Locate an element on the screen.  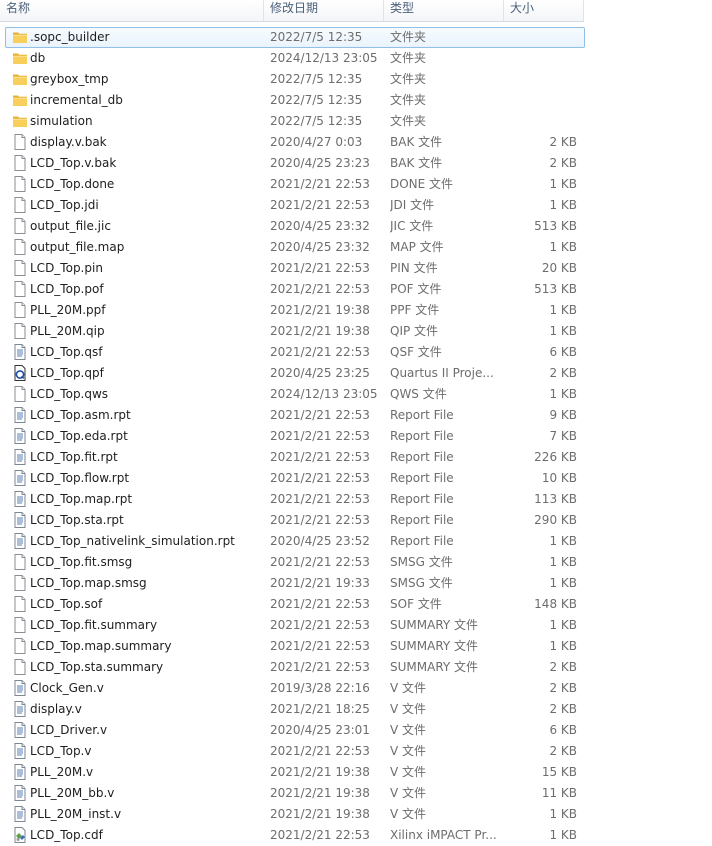
file-name: LCD_Top.fit.summary is located at coordinates (94, 625).